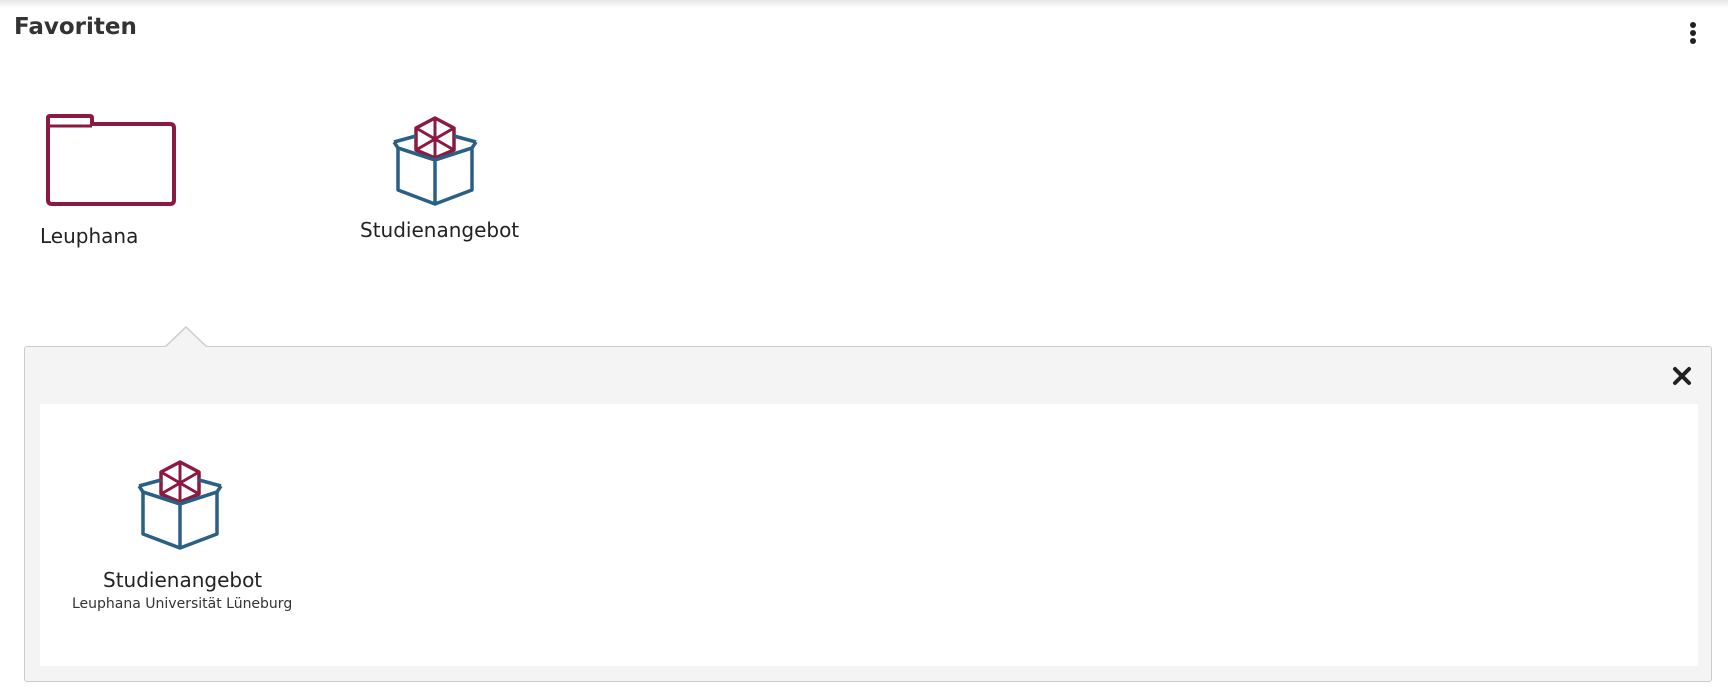  Describe the element at coordinates (1693, 33) in the screenshot. I see `vertical-ellipsis-icon` at that location.